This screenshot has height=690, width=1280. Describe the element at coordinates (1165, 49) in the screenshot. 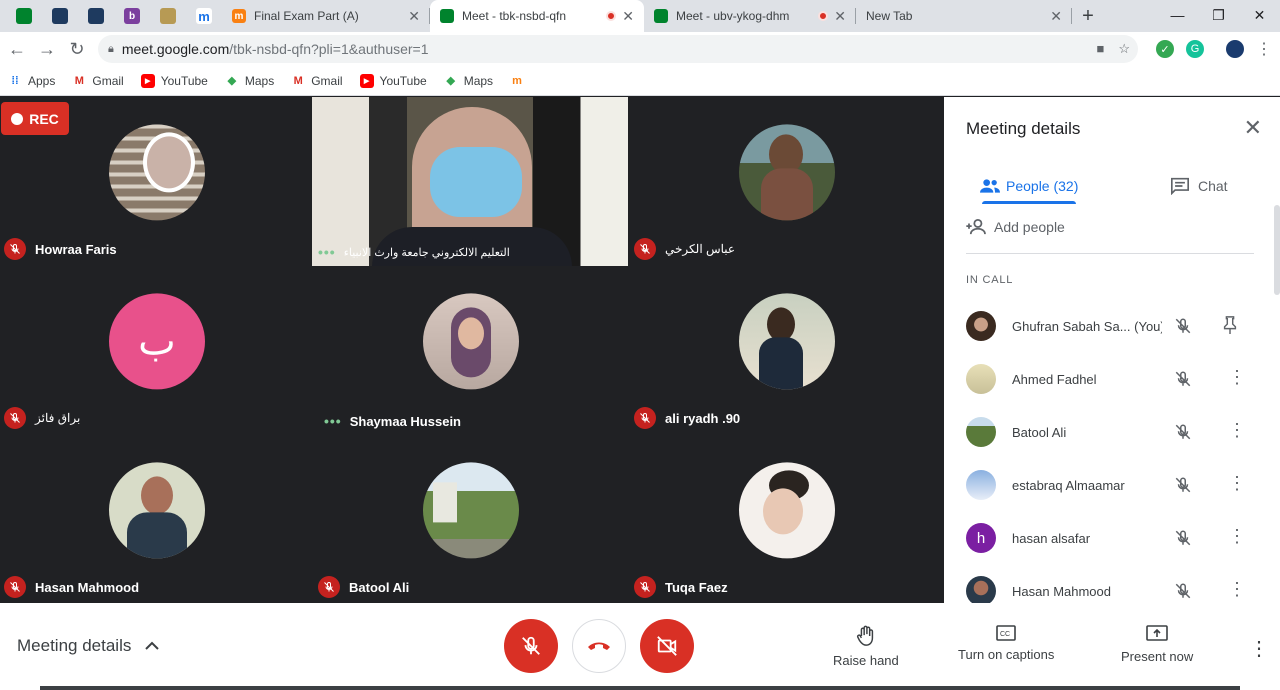

I see `check-extension-icon: ✓` at that location.